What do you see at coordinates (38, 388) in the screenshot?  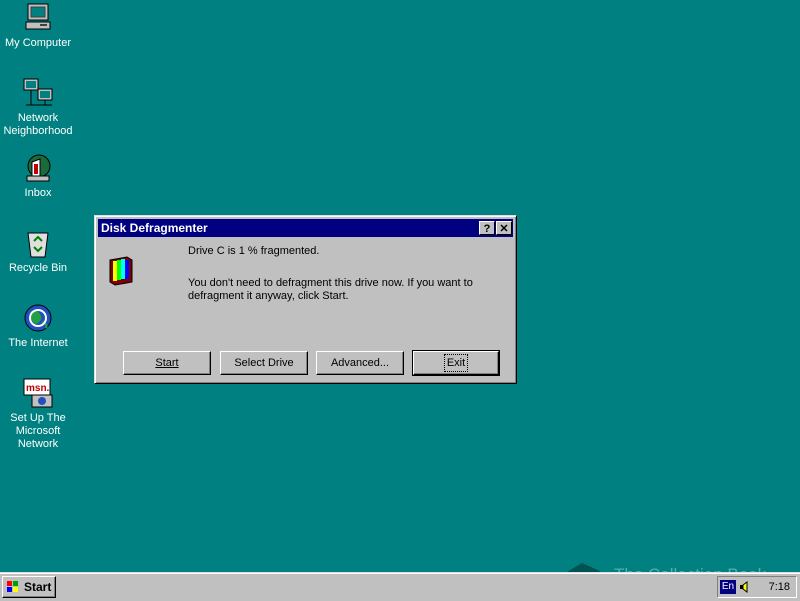 I see `svg-text: msn.` at bounding box center [38, 388].